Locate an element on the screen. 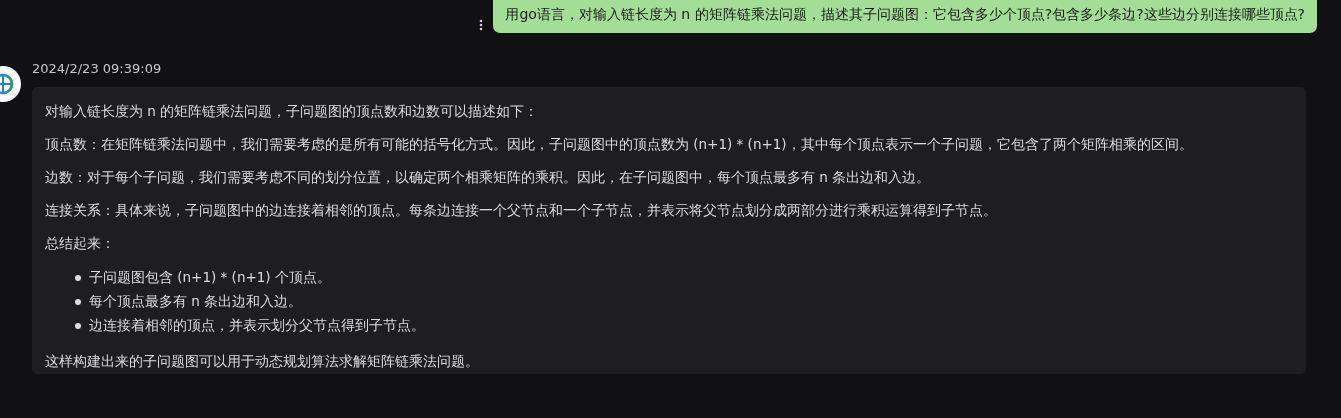 The width and height of the screenshot is (1341, 418). list-item: 每个顶点最多有 n 条出边和入边。 is located at coordinates (196, 302).